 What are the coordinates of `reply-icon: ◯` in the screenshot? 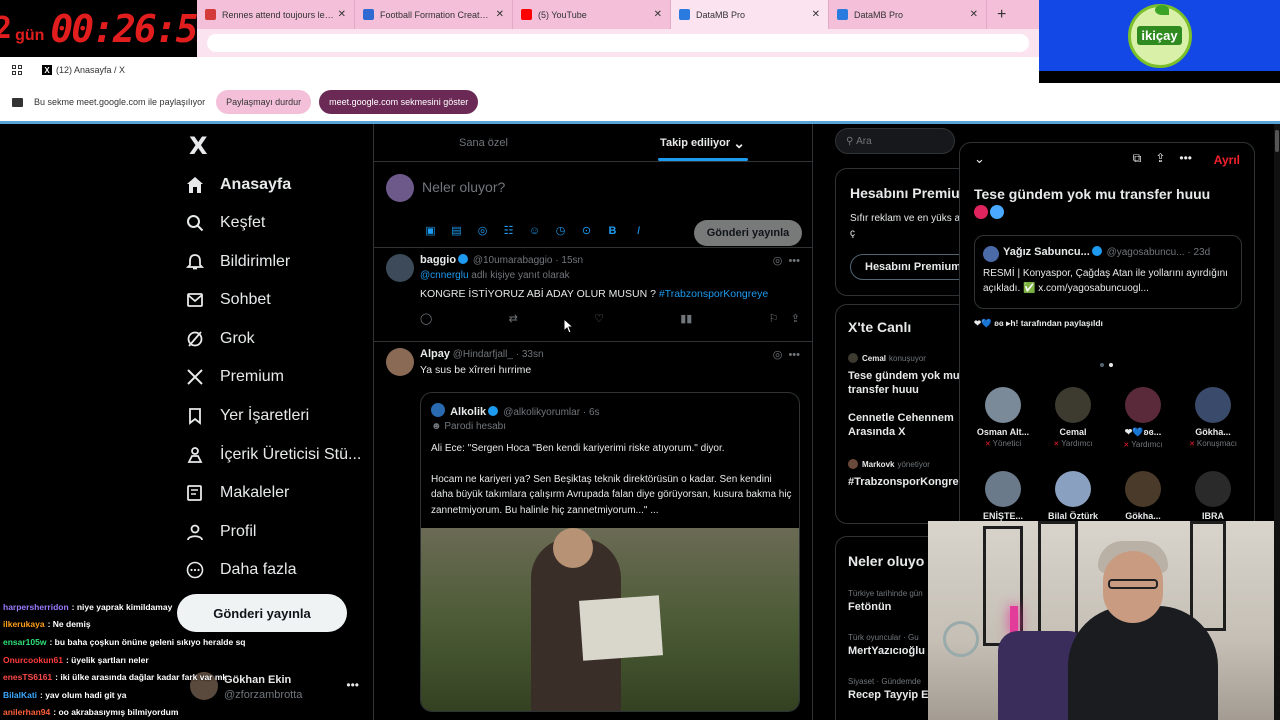 It's located at (426, 318).